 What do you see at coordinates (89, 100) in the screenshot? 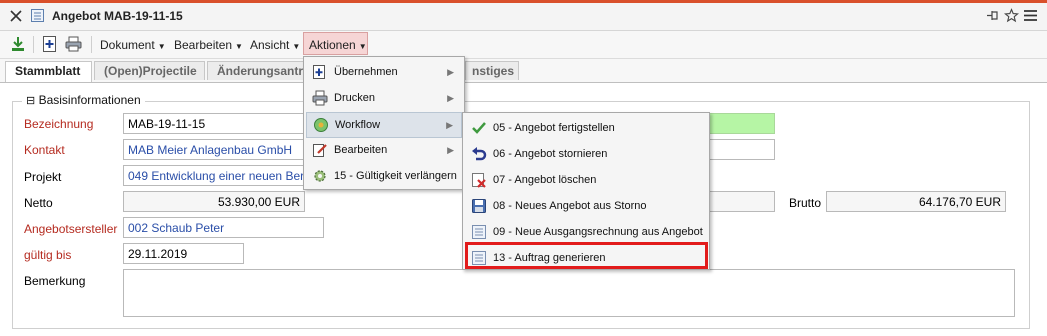
I see `section-title: Basisinformationen` at bounding box center [89, 100].